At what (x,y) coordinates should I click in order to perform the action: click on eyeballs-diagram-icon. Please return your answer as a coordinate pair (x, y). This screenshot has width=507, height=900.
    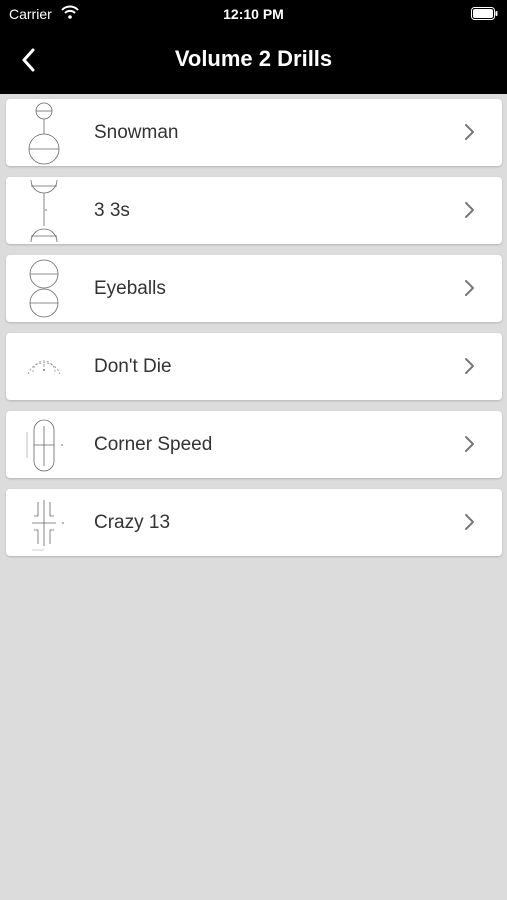
    Looking at the image, I should click on (44, 288).